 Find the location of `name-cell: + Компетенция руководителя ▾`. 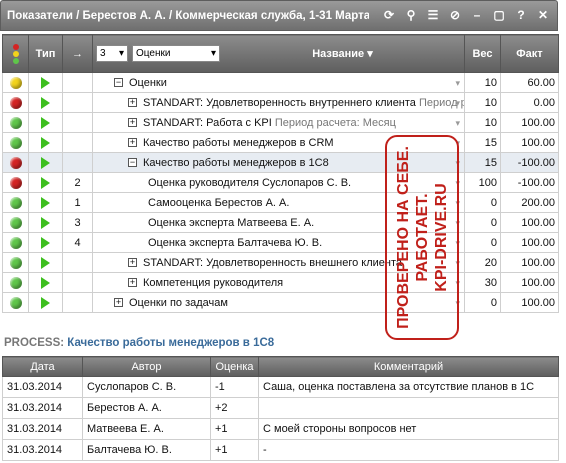

name-cell: + Компетенция руководителя ▾ is located at coordinates (278, 282).